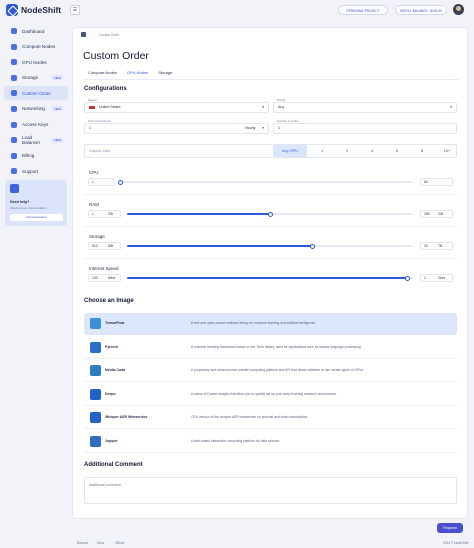 The height and width of the screenshot is (548, 474). I want to click on ram-max-input: 256 GB, so click(436, 214).